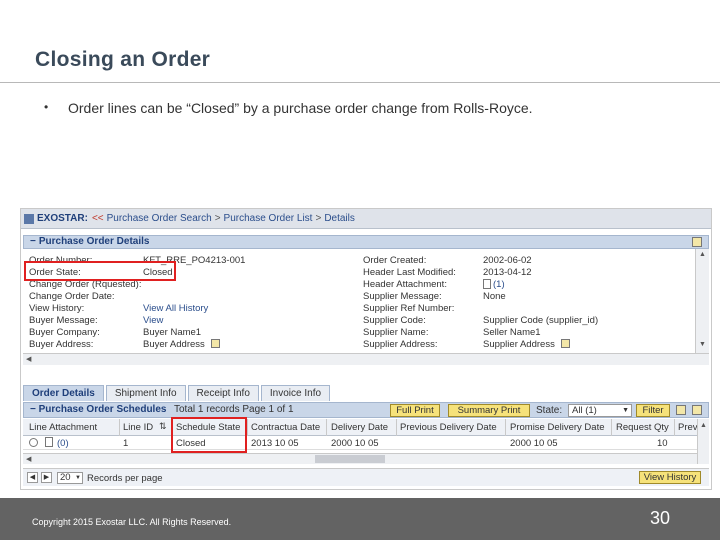  What do you see at coordinates (396, 332) in the screenshot?
I see `field-label: Supplier Name:` at bounding box center [396, 332].